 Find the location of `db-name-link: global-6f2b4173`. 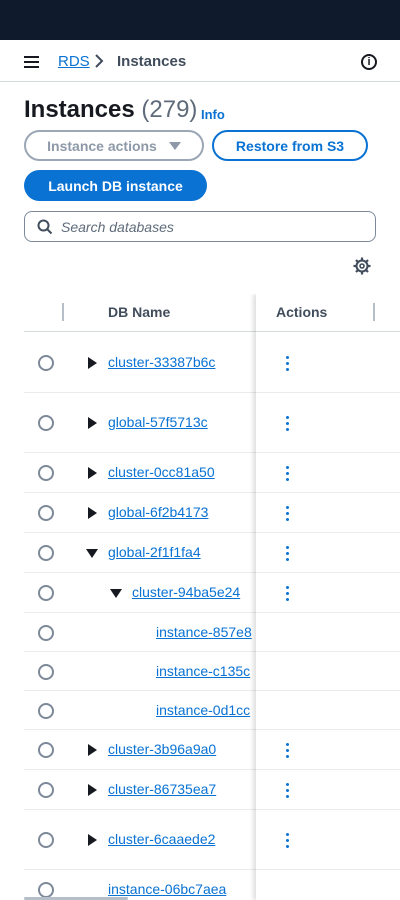

db-name-link: global-6f2b4173 is located at coordinates (158, 512).